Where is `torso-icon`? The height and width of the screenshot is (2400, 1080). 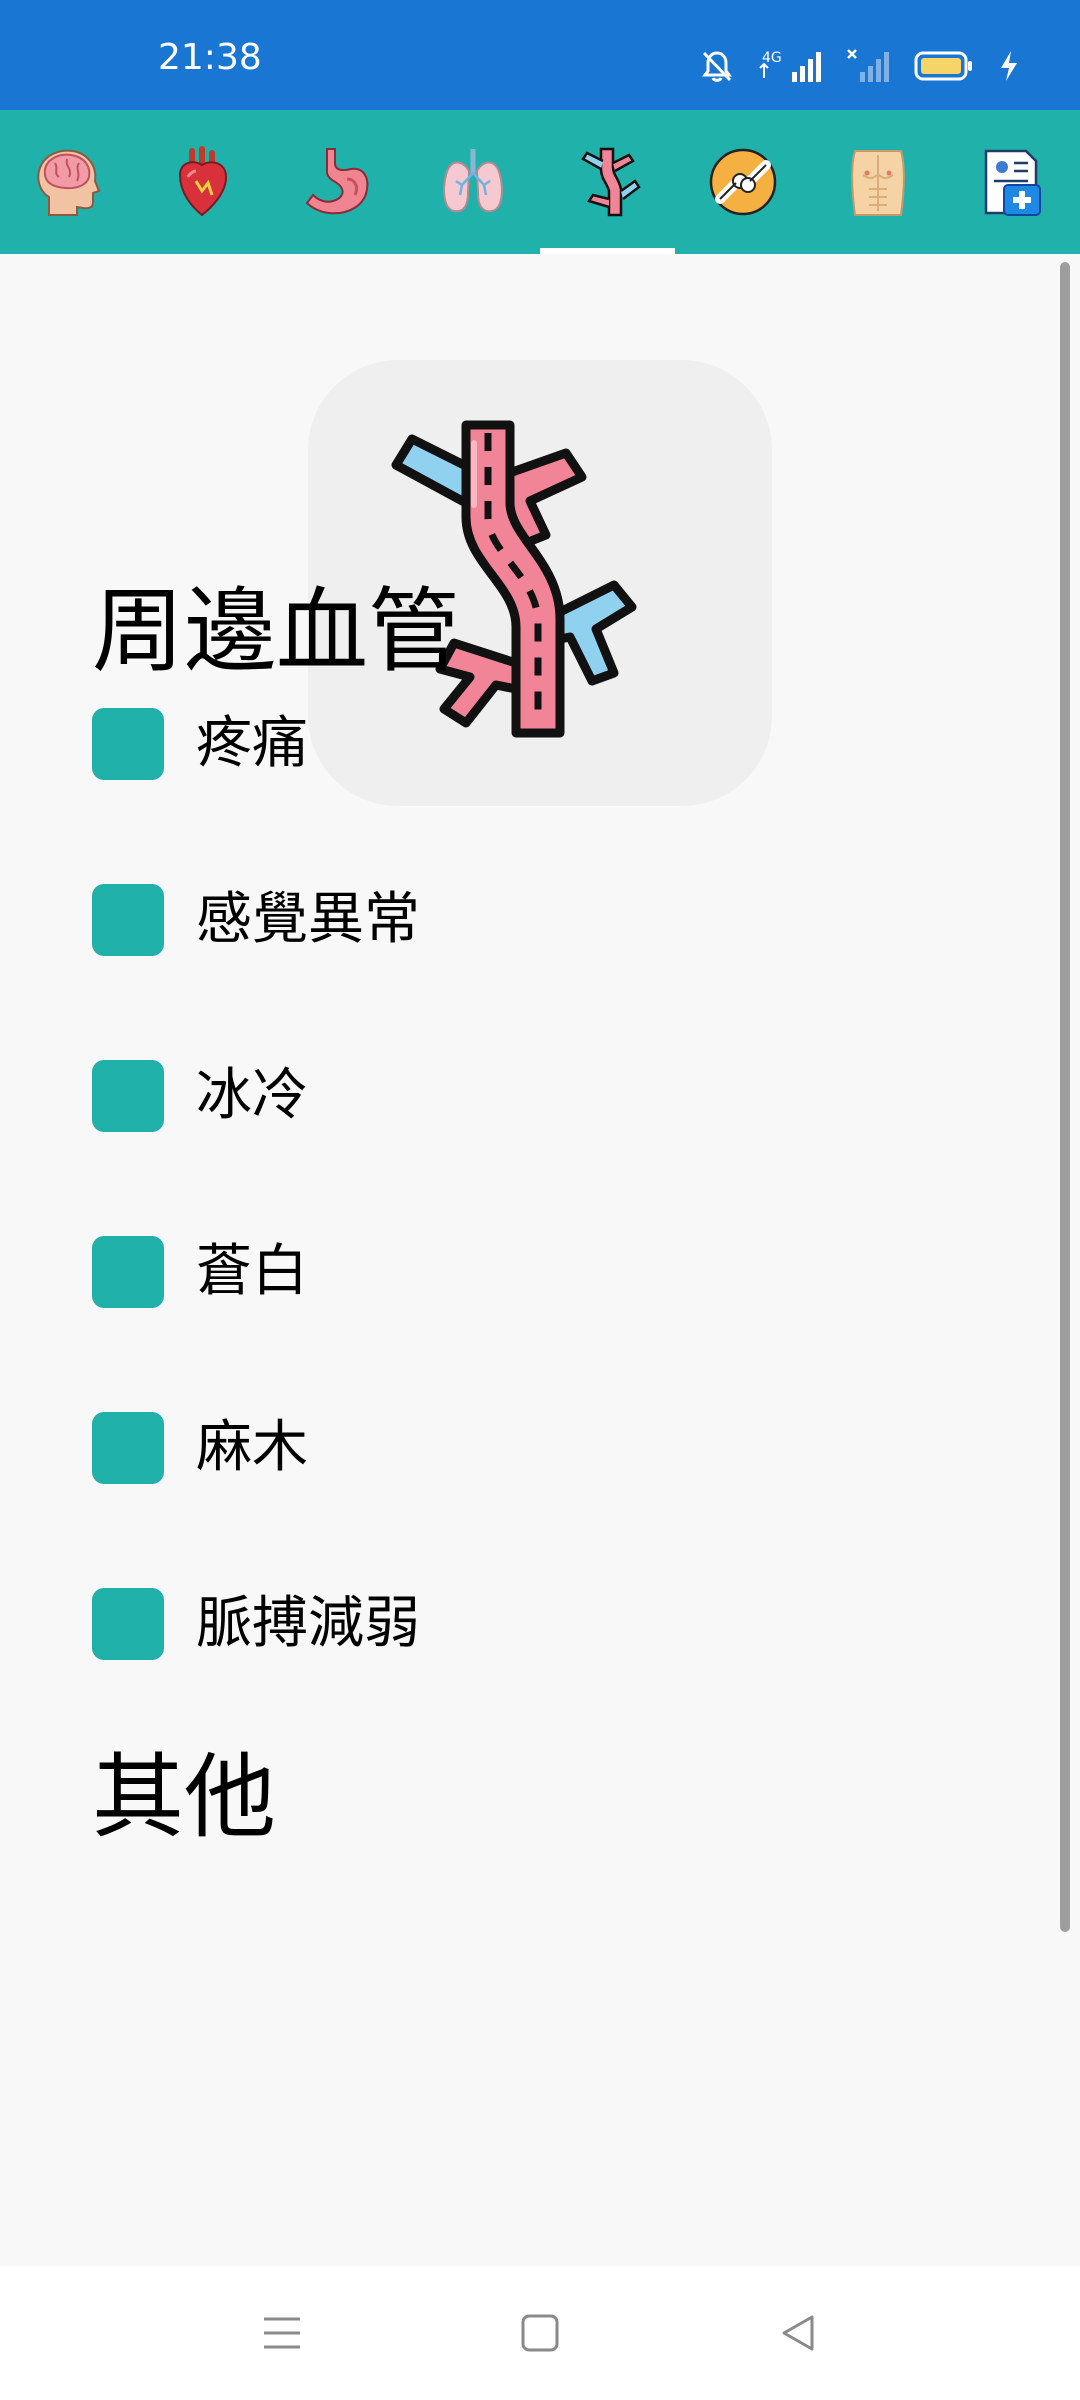 torso-icon is located at coordinates (877, 183).